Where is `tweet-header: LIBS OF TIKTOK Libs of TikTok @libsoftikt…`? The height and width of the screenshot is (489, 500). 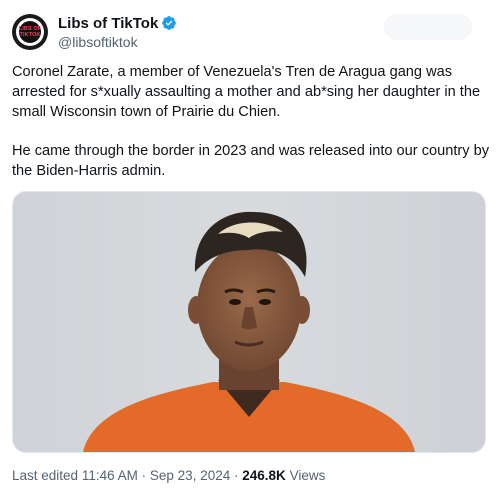
tweet-header: LIBS OF TIKTOK Libs of TikTok @libsoftikt… is located at coordinates (94, 32).